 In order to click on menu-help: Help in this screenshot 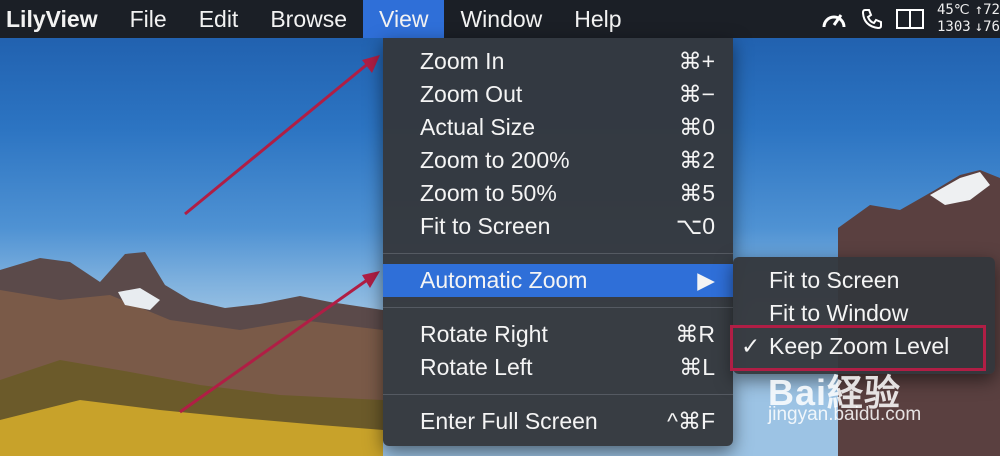, I will do `click(597, 19)`.